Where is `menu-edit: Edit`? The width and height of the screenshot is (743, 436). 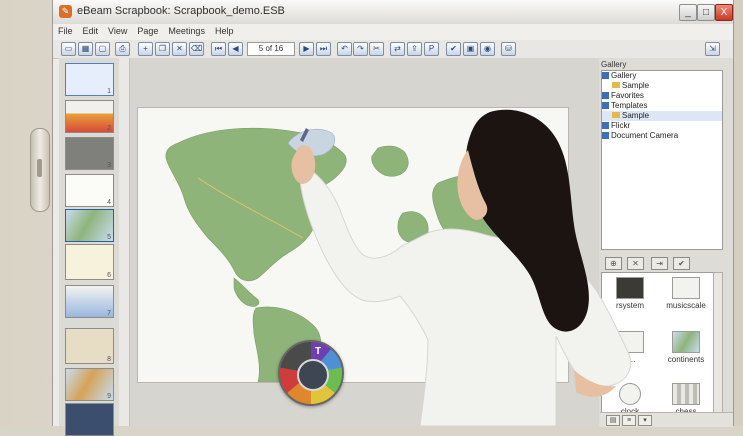 menu-edit: Edit is located at coordinates (91, 30).